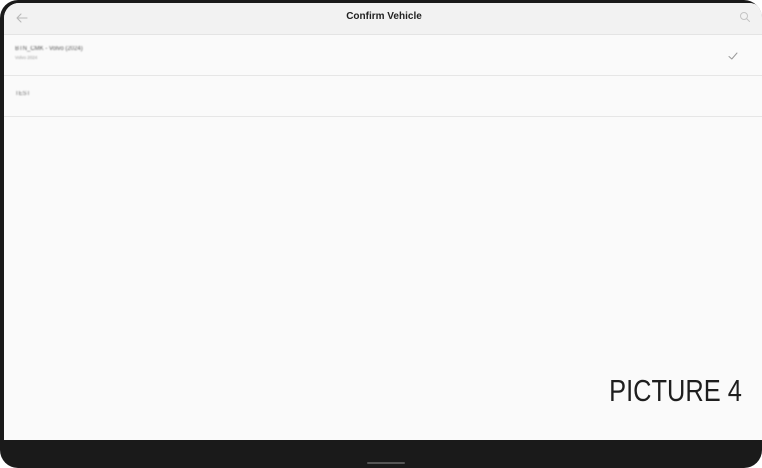  I want to click on navigation-handle, so click(386, 463).